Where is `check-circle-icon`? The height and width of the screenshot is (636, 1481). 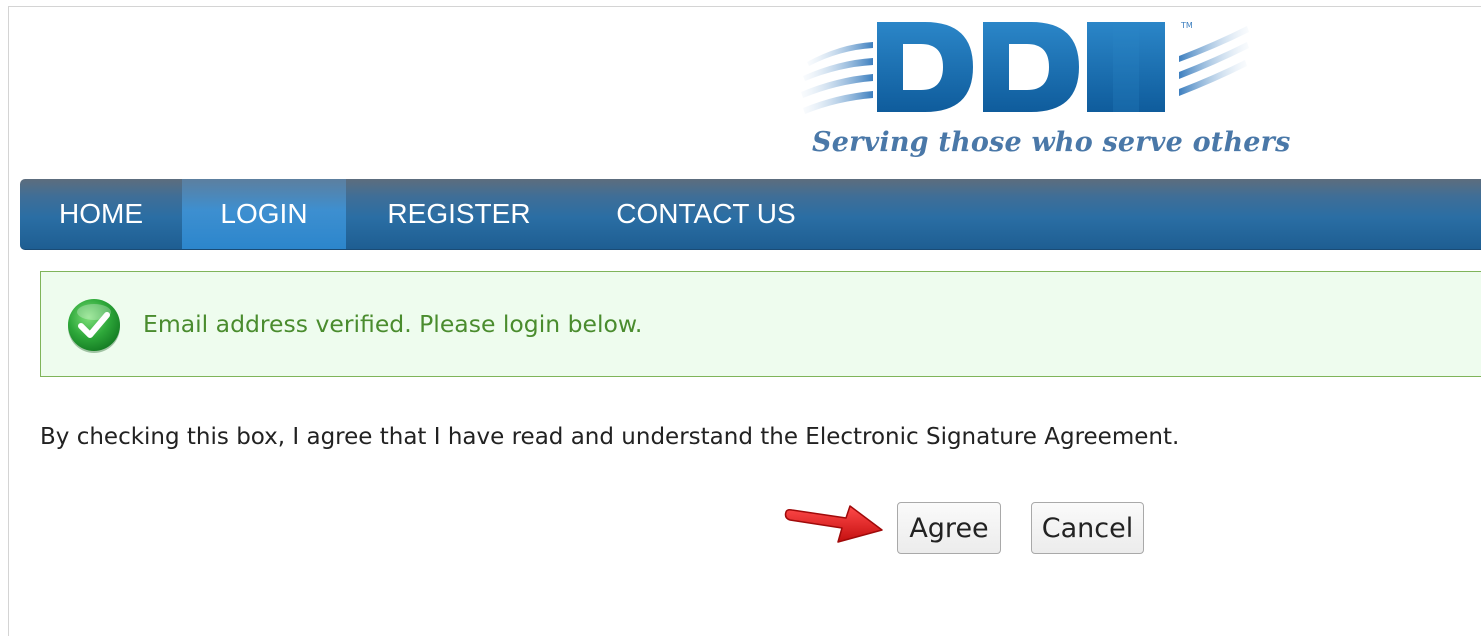 check-circle-icon is located at coordinates (94, 326).